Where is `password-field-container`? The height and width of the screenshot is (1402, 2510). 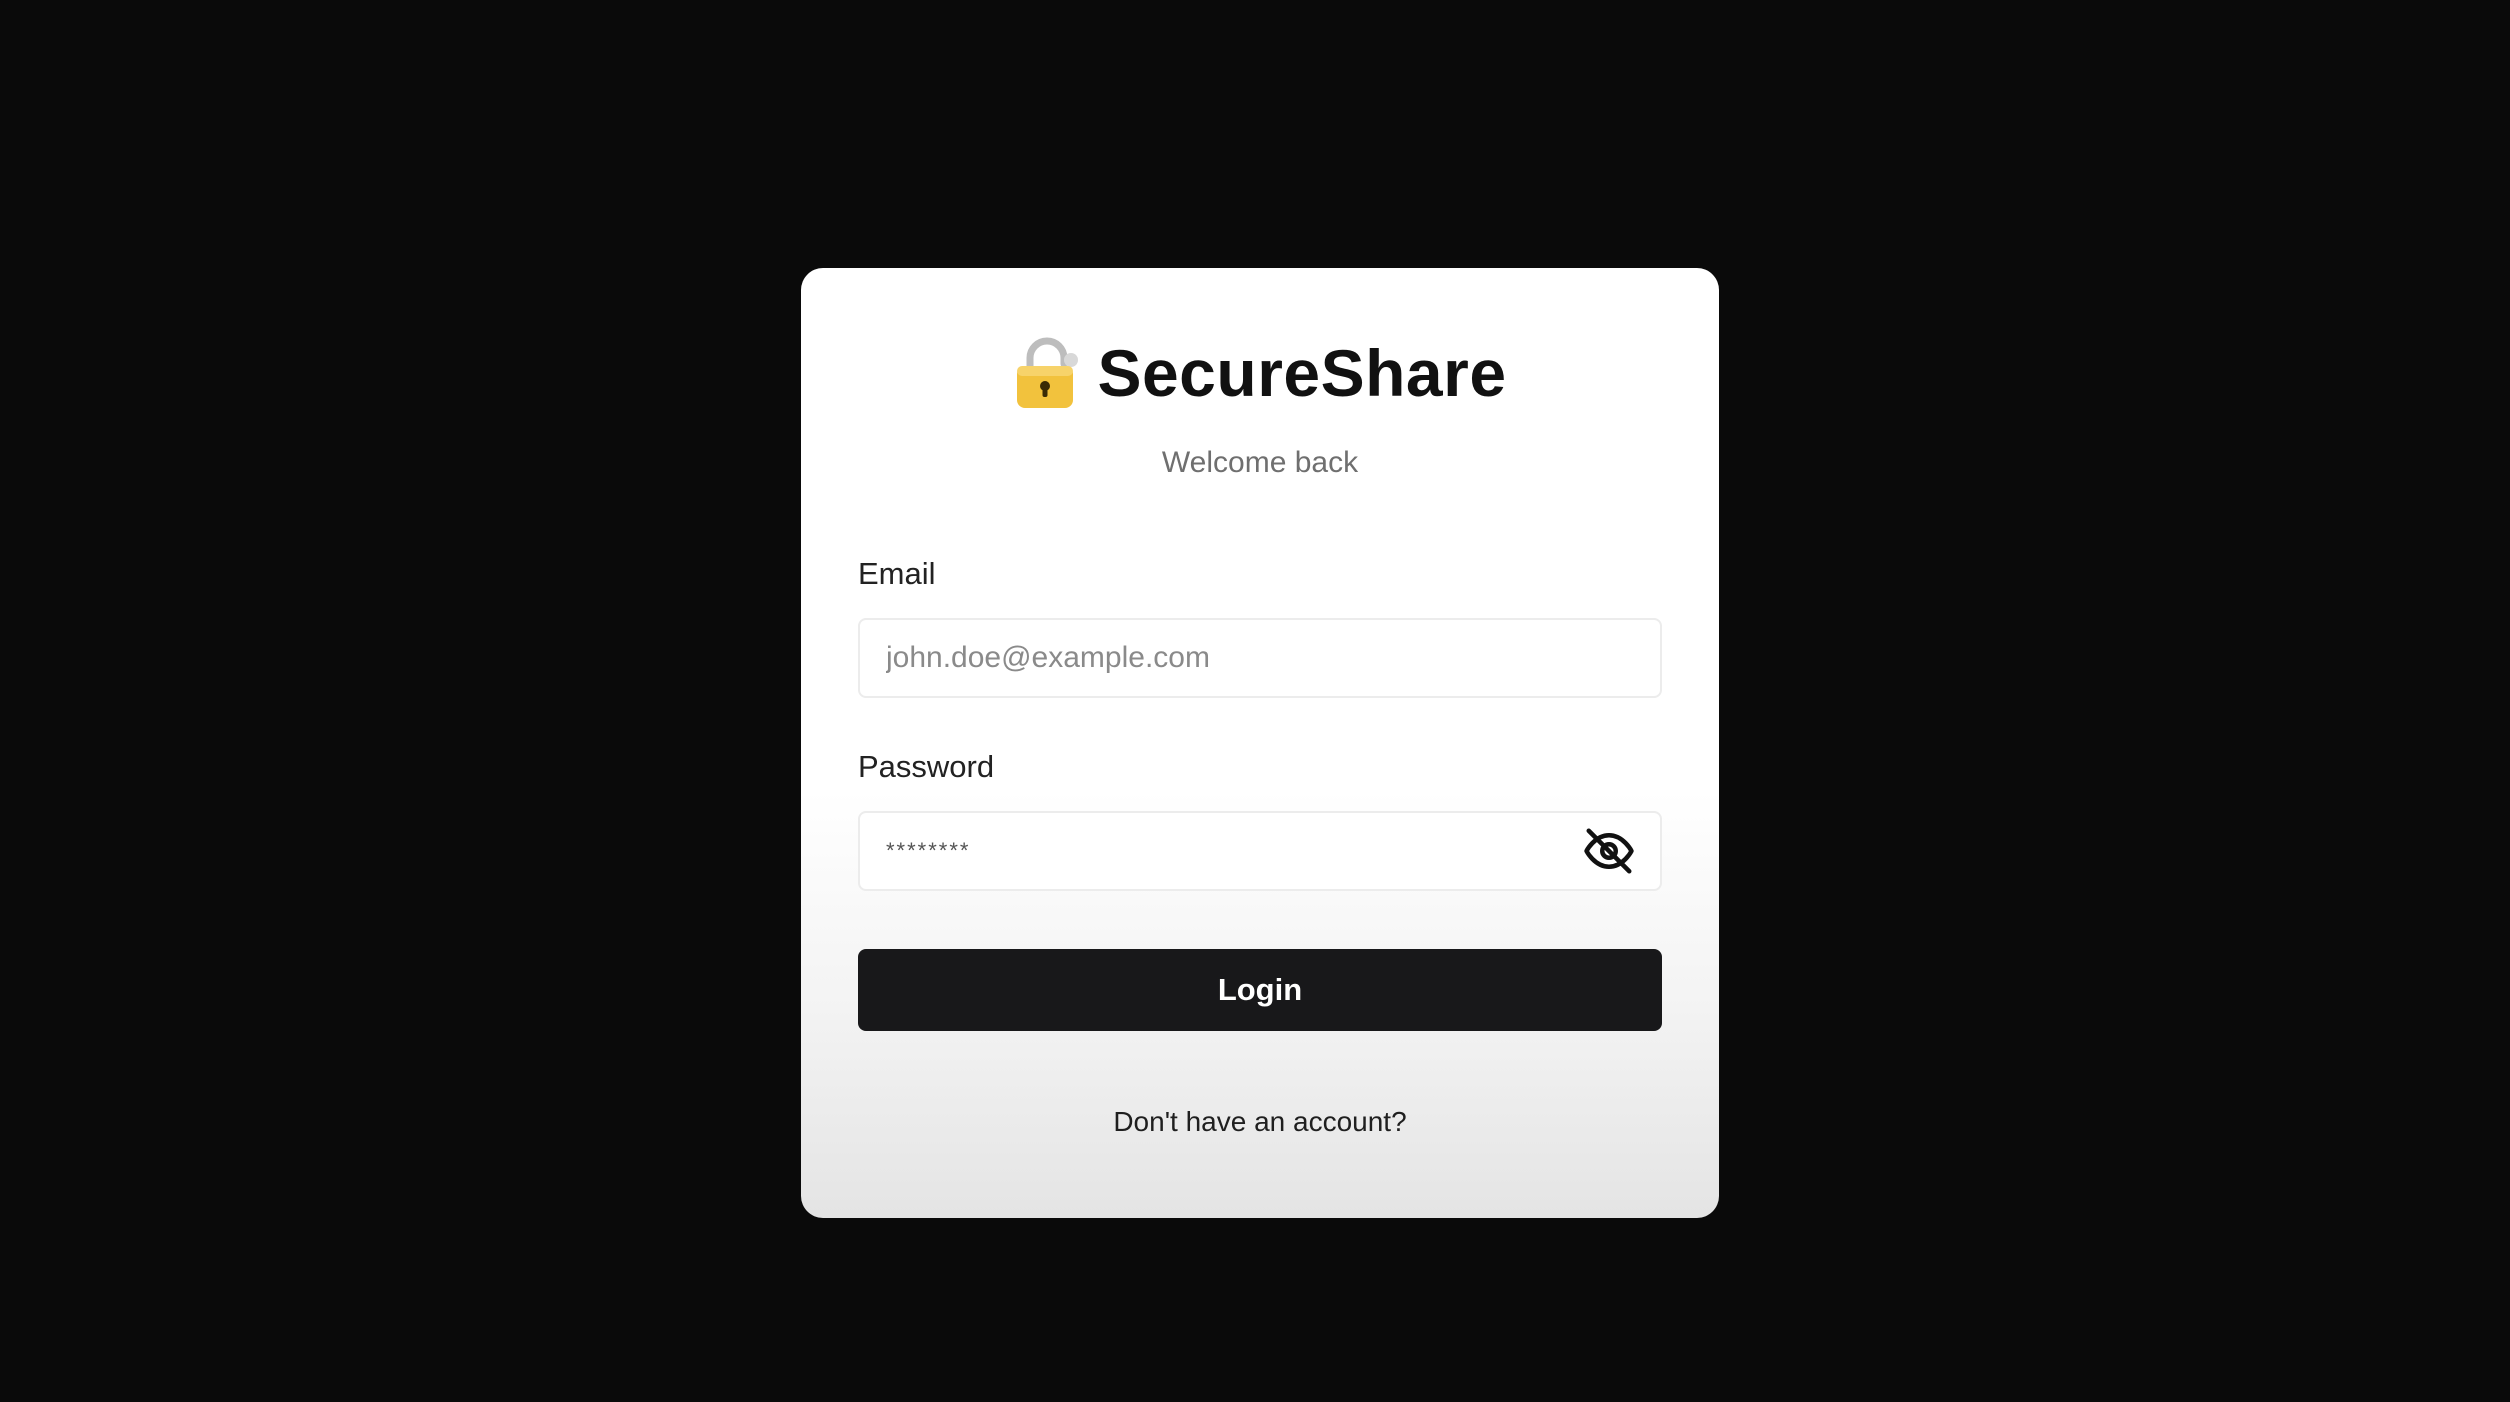 password-field-container is located at coordinates (1260, 851).